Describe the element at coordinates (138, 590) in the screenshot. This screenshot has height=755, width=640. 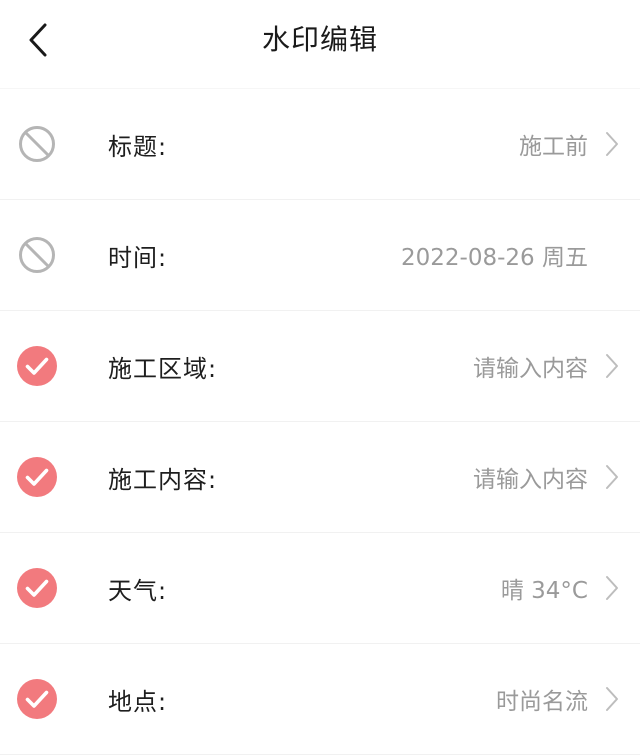
I see `row-label: 天气:` at that location.